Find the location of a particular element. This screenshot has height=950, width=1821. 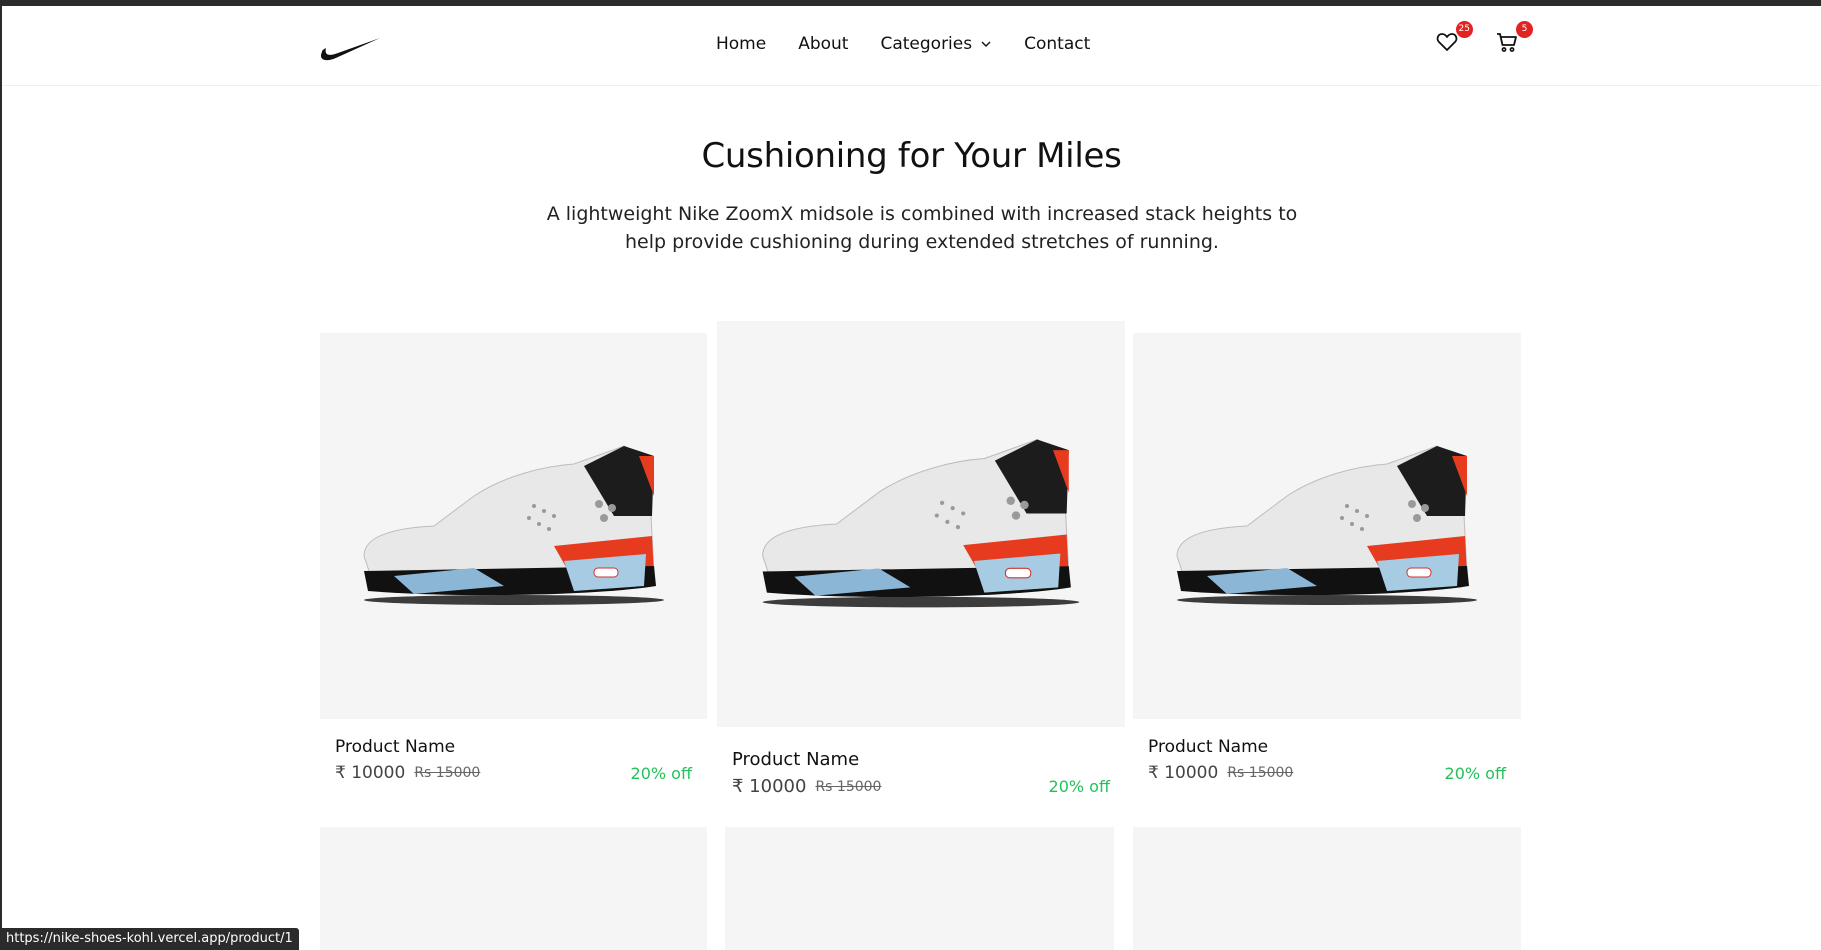

wishlist-button: 25 is located at coordinates (1454, 38).